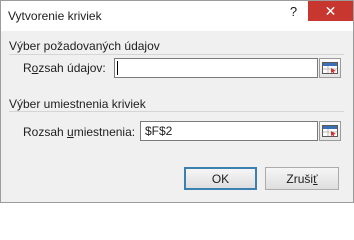  What do you see at coordinates (77, 104) in the screenshot?
I see `location-group-legend: Výber umiestnenia kriviek` at bounding box center [77, 104].